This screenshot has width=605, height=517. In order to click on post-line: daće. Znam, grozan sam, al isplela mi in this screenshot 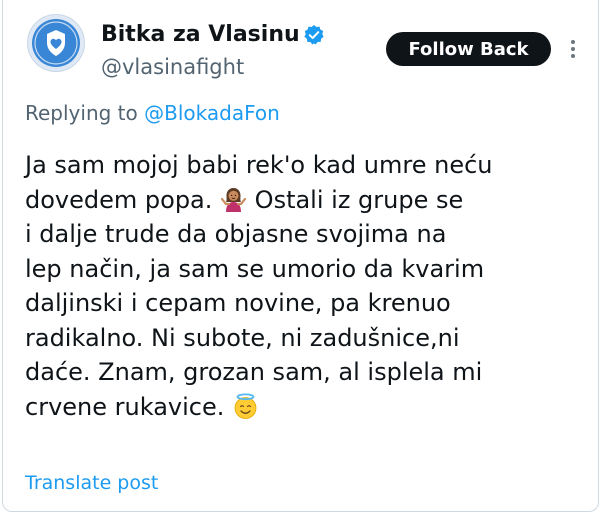, I will do `click(254, 372)`.